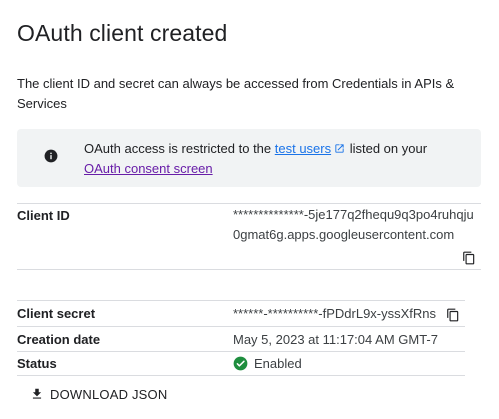 The height and width of the screenshot is (419, 499). What do you see at coordinates (240, 363) in the screenshot?
I see `check-circle-icon` at bounding box center [240, 363].